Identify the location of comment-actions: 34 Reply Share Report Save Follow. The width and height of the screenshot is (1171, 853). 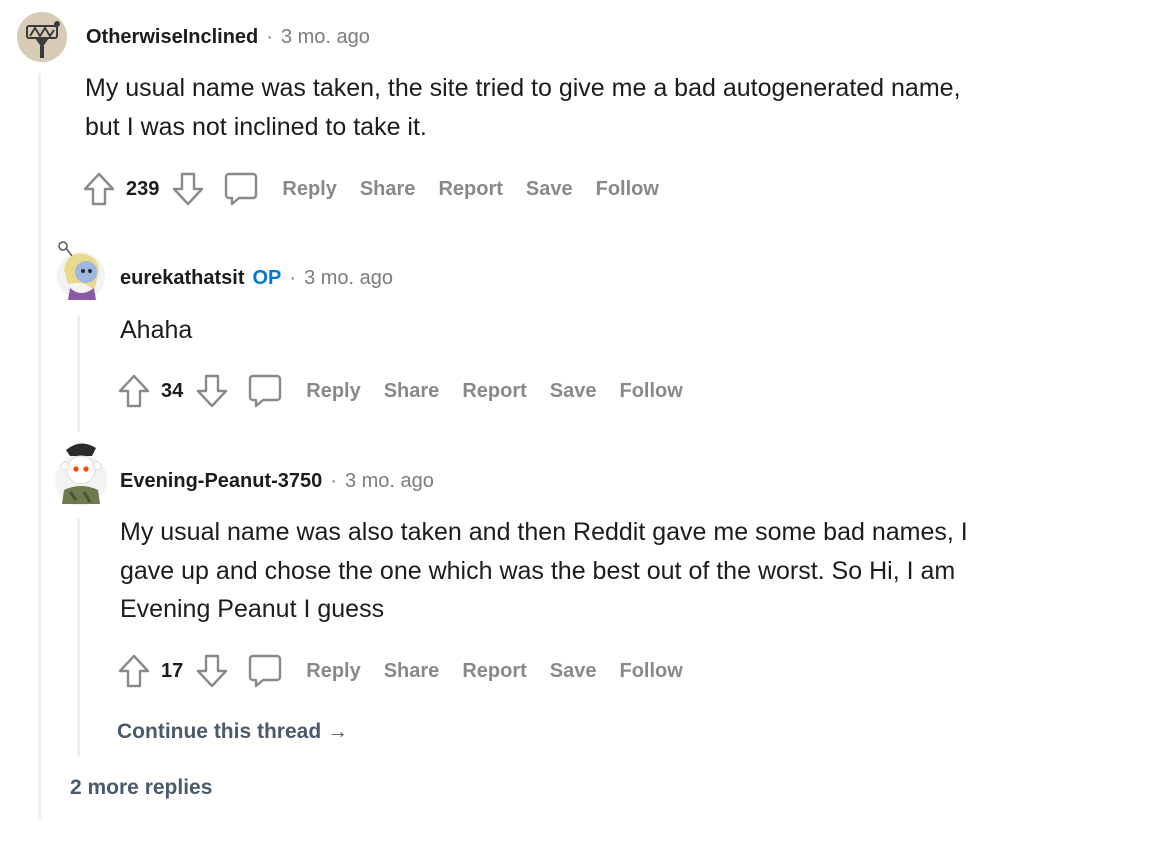
(400, 391).